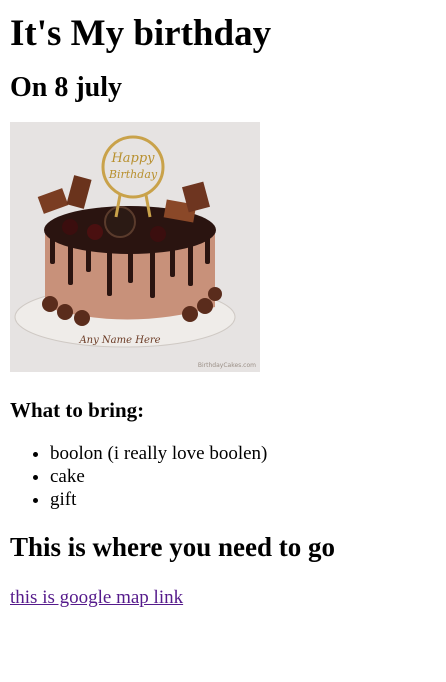 This screenshot has width=446, height=682. What do you see at coordinates (243, 499) in the screenshot?
I see `list-item: gift` at bounding box center [243, 499].